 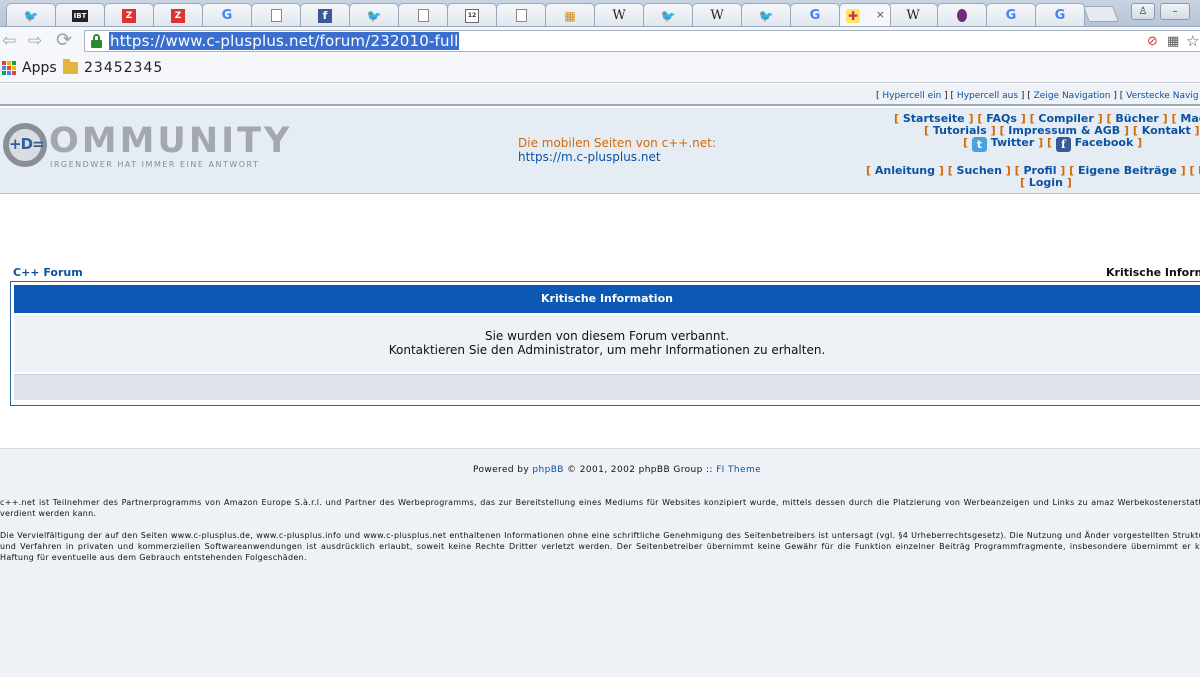 I want to click on theme-link: FI Theme, so click(x=738, y=470).